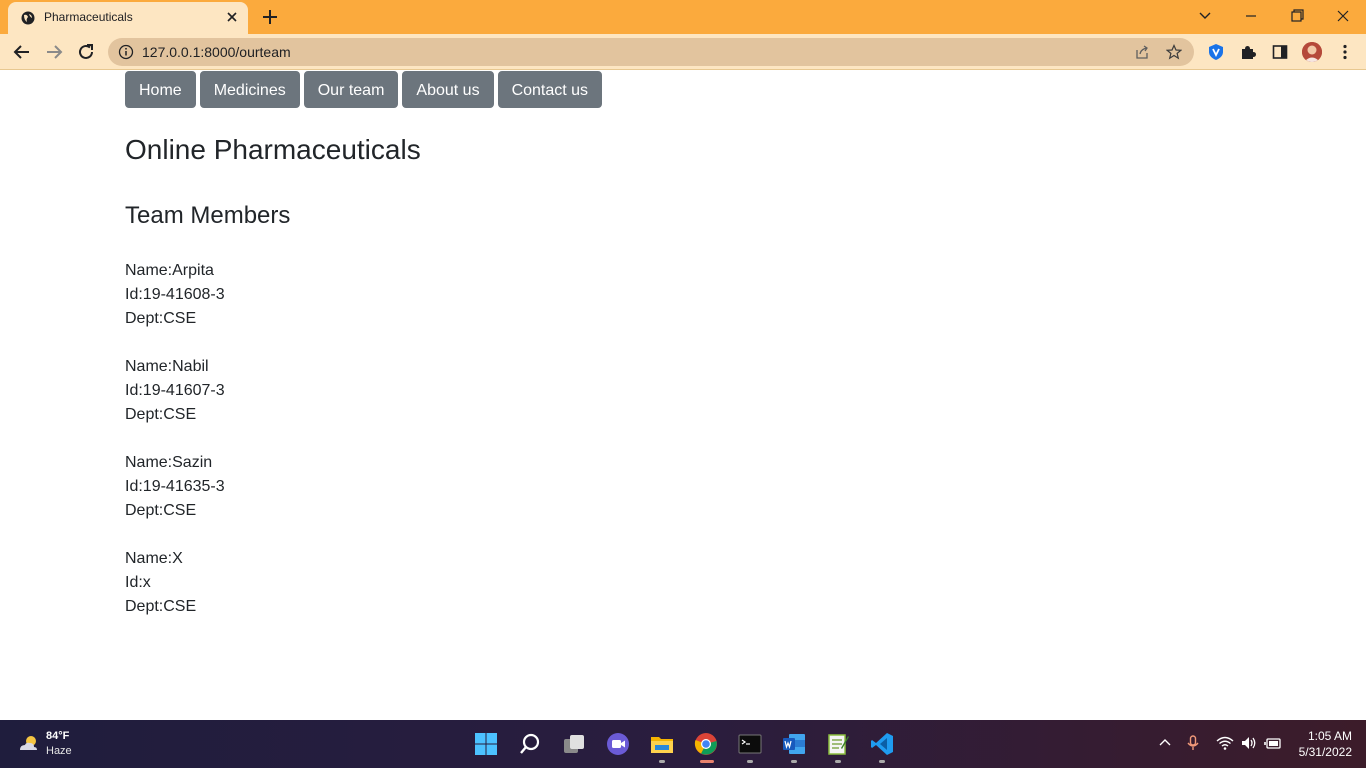 The width and height of the screenshot is (1366, 768). I want to click on member-id: Id:19-41607-3, so click(175, 390).